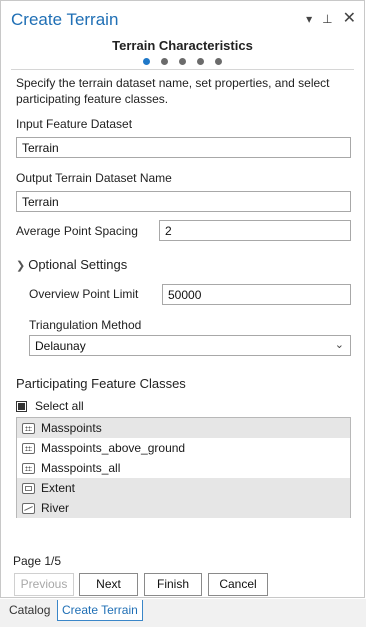 The image size is (366, 627). Describe the element at coordinates (100, 610) in the screenshot. I see `tab-create-terrain: Create Terrain` at that location.